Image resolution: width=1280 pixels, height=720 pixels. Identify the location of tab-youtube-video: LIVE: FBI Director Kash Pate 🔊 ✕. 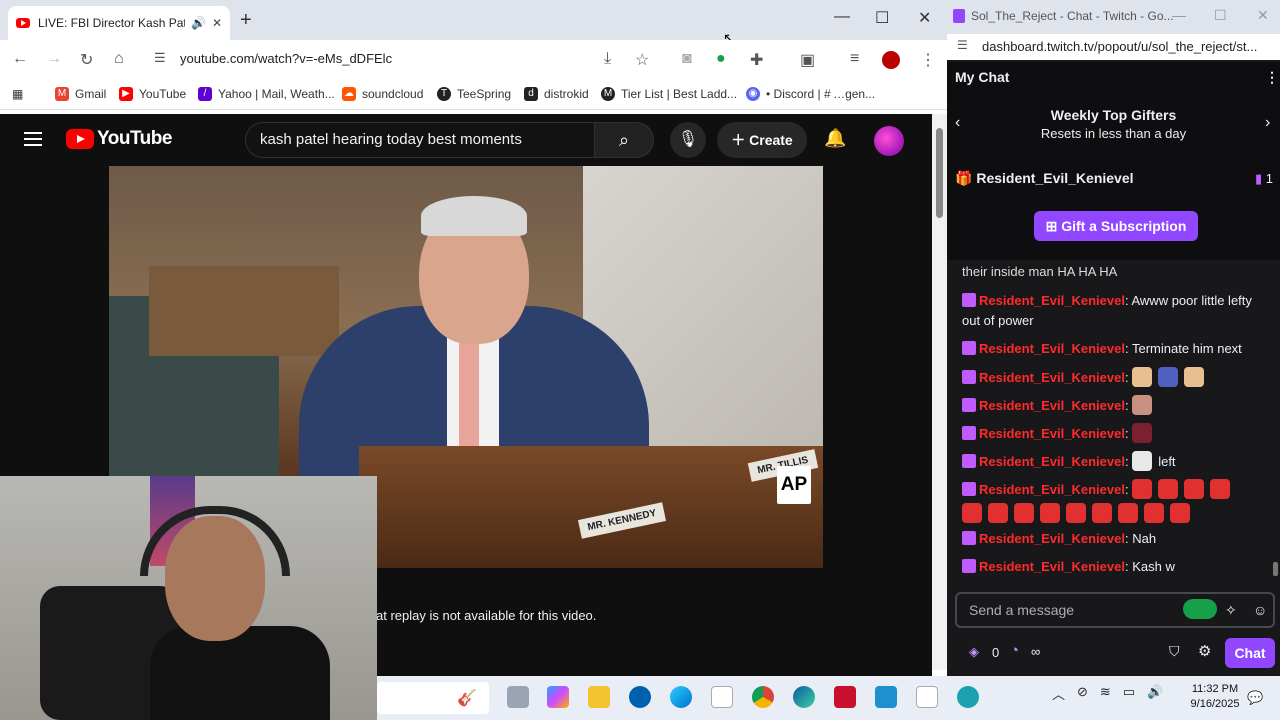
(119, 23).